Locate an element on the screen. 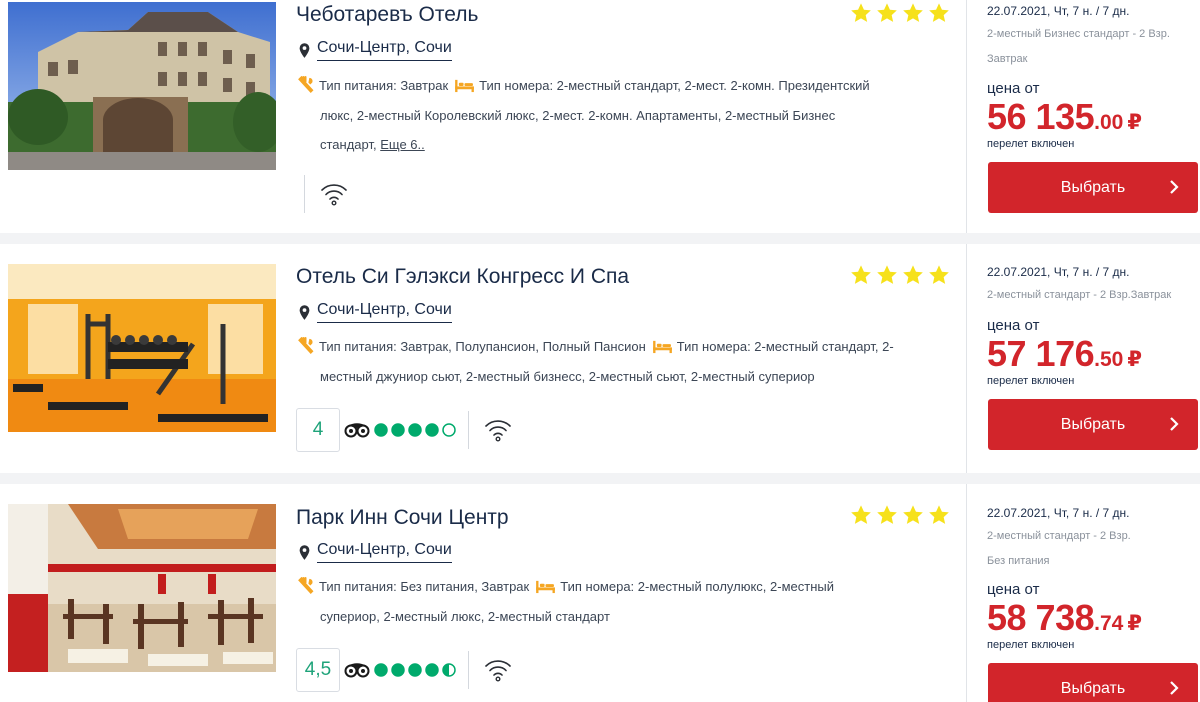 The width and height of the screenshot is (1200, 702). price: 58 738.74 ₽ is located at coordinates (1064, 618).